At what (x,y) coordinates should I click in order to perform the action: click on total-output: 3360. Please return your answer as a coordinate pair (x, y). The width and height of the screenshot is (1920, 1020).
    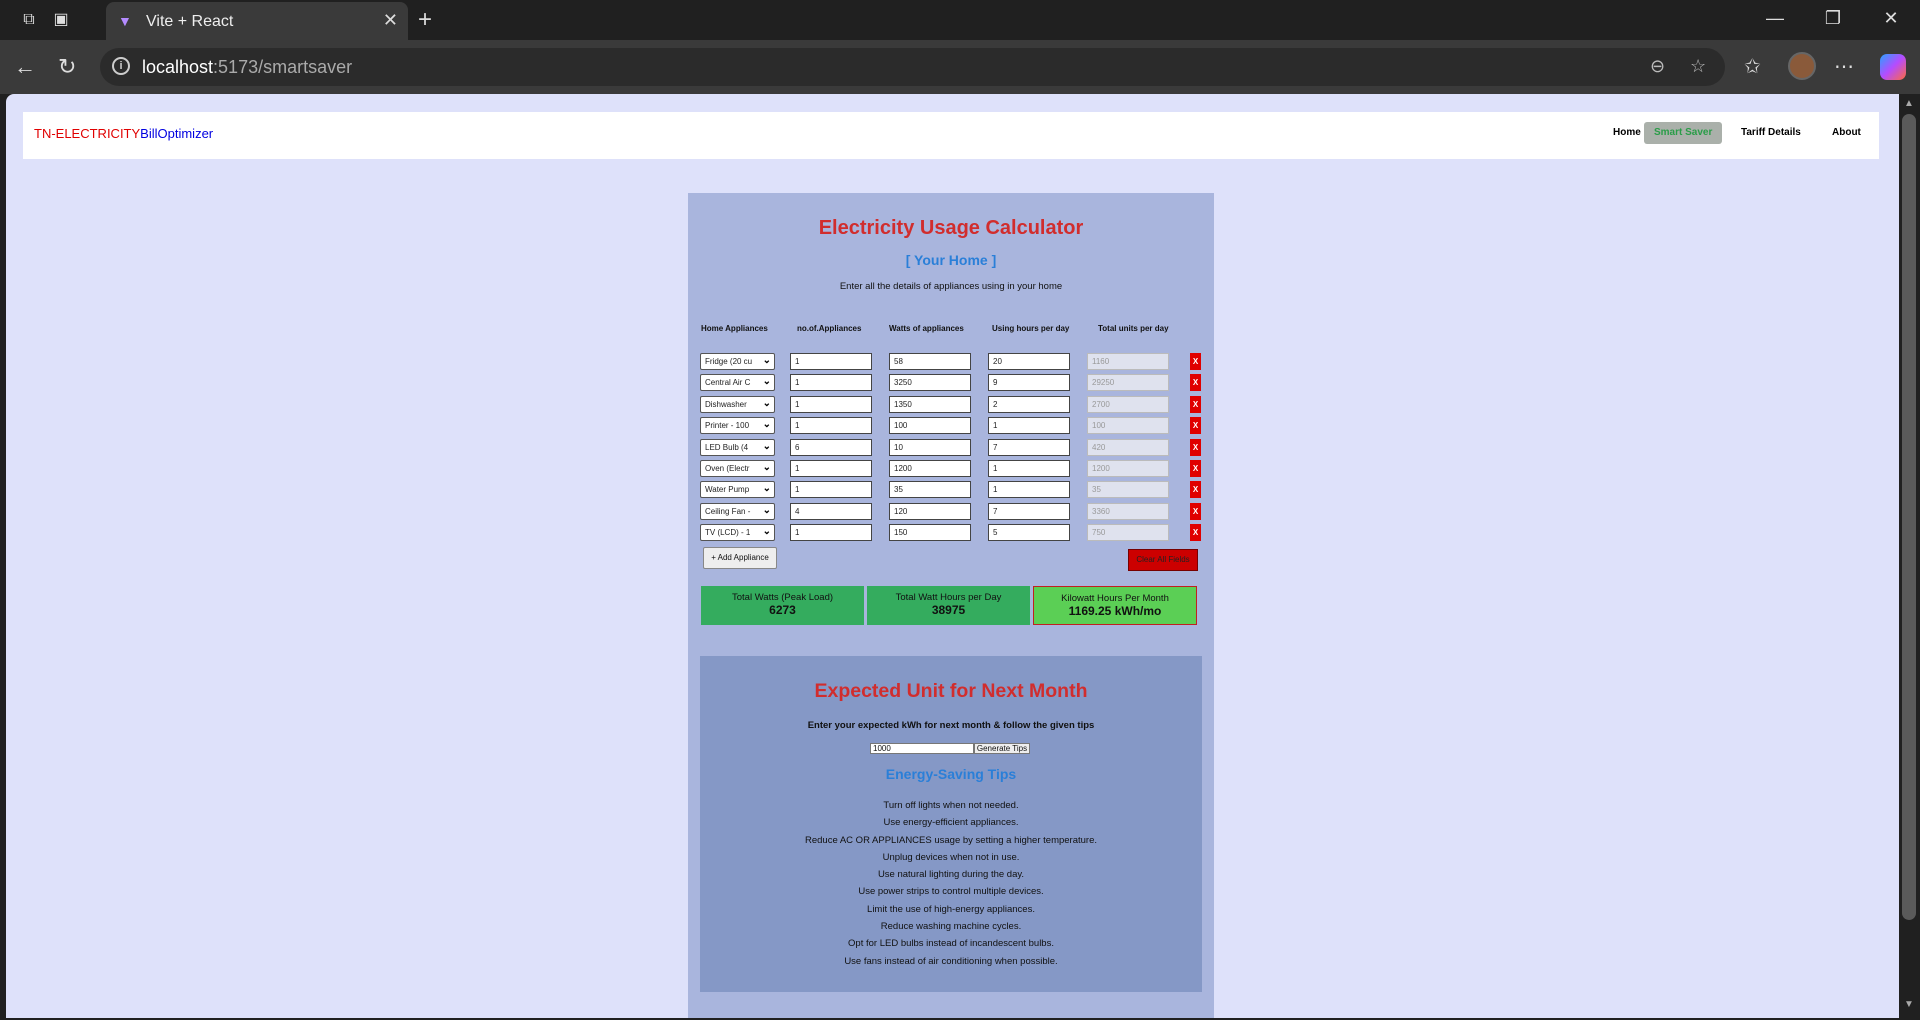
    Looking at the image, I should click on (1128, 511).